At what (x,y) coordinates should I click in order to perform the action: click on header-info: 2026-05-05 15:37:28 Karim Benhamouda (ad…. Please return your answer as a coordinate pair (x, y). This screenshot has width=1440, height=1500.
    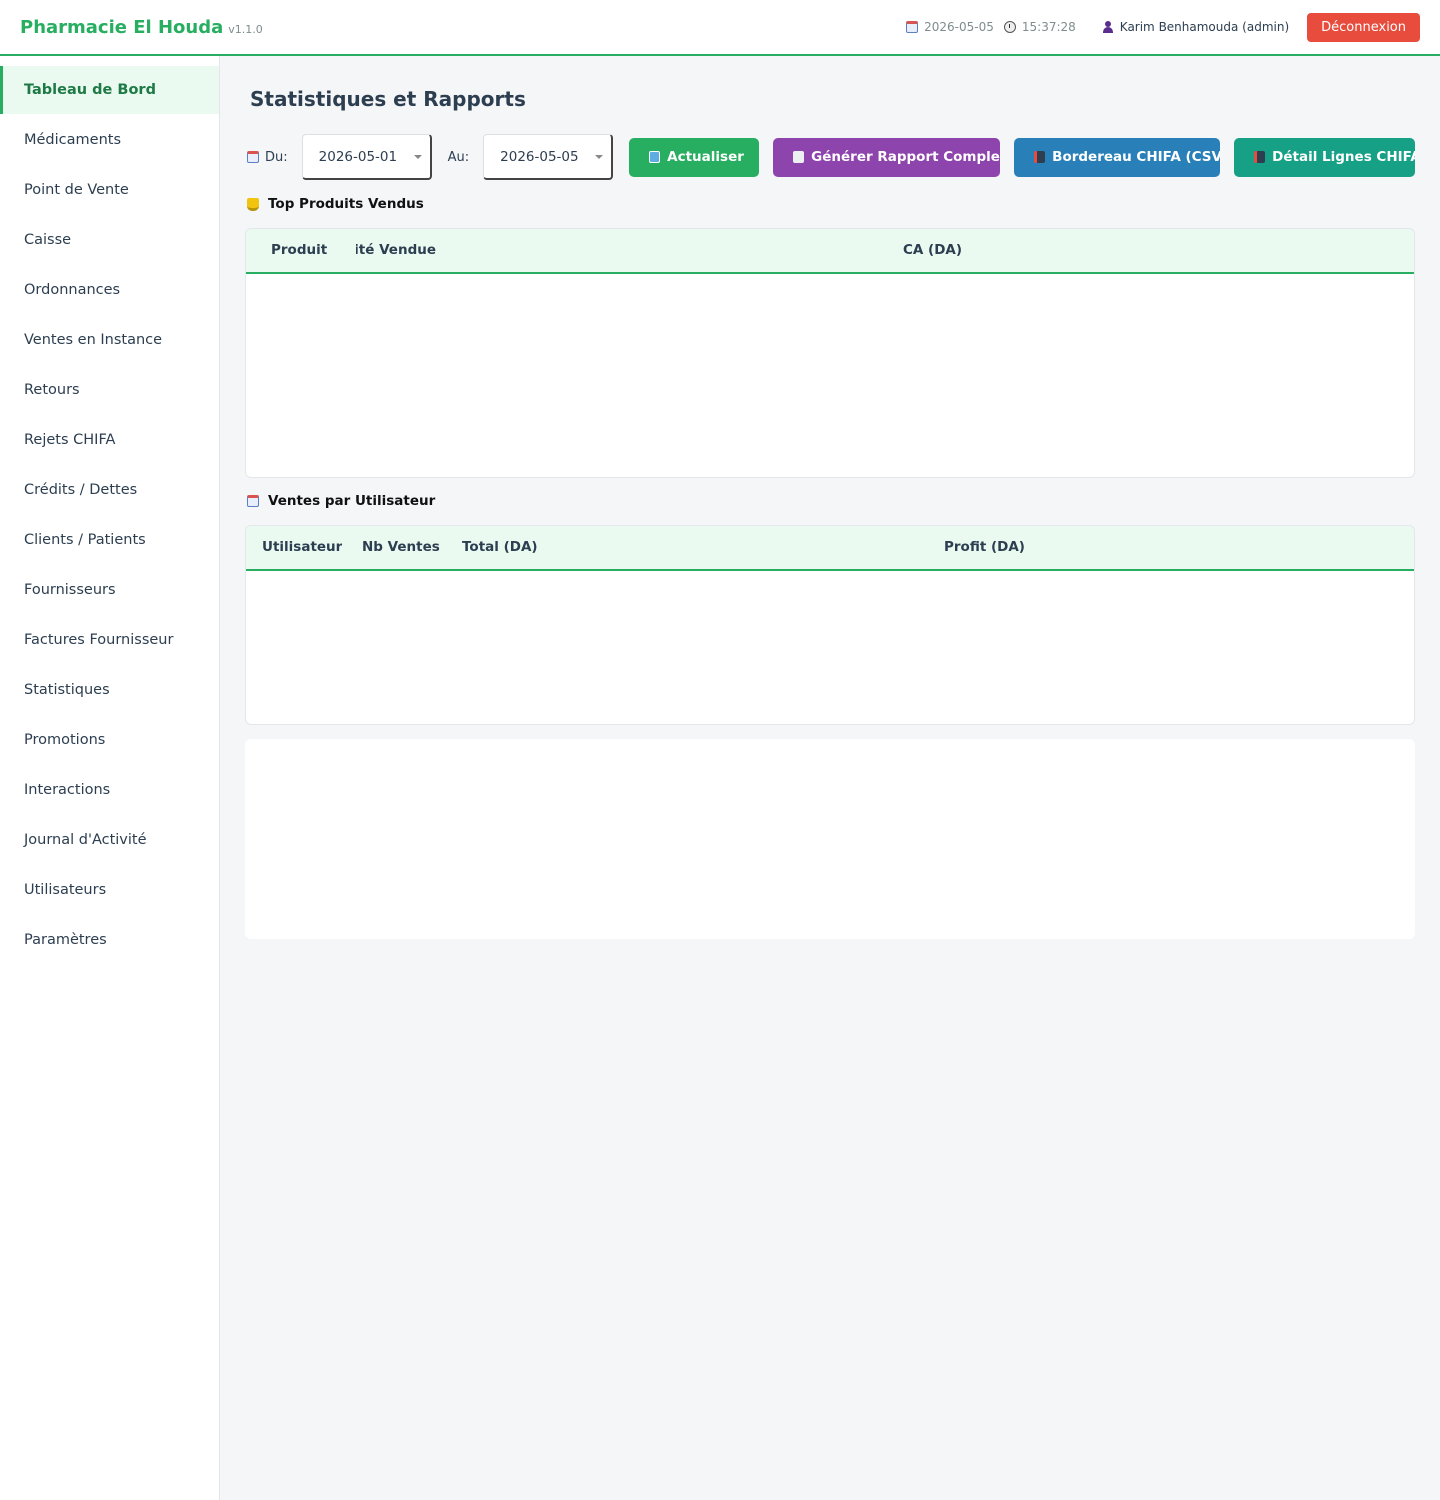
    Looking at the image, I should click on (1163, 27).